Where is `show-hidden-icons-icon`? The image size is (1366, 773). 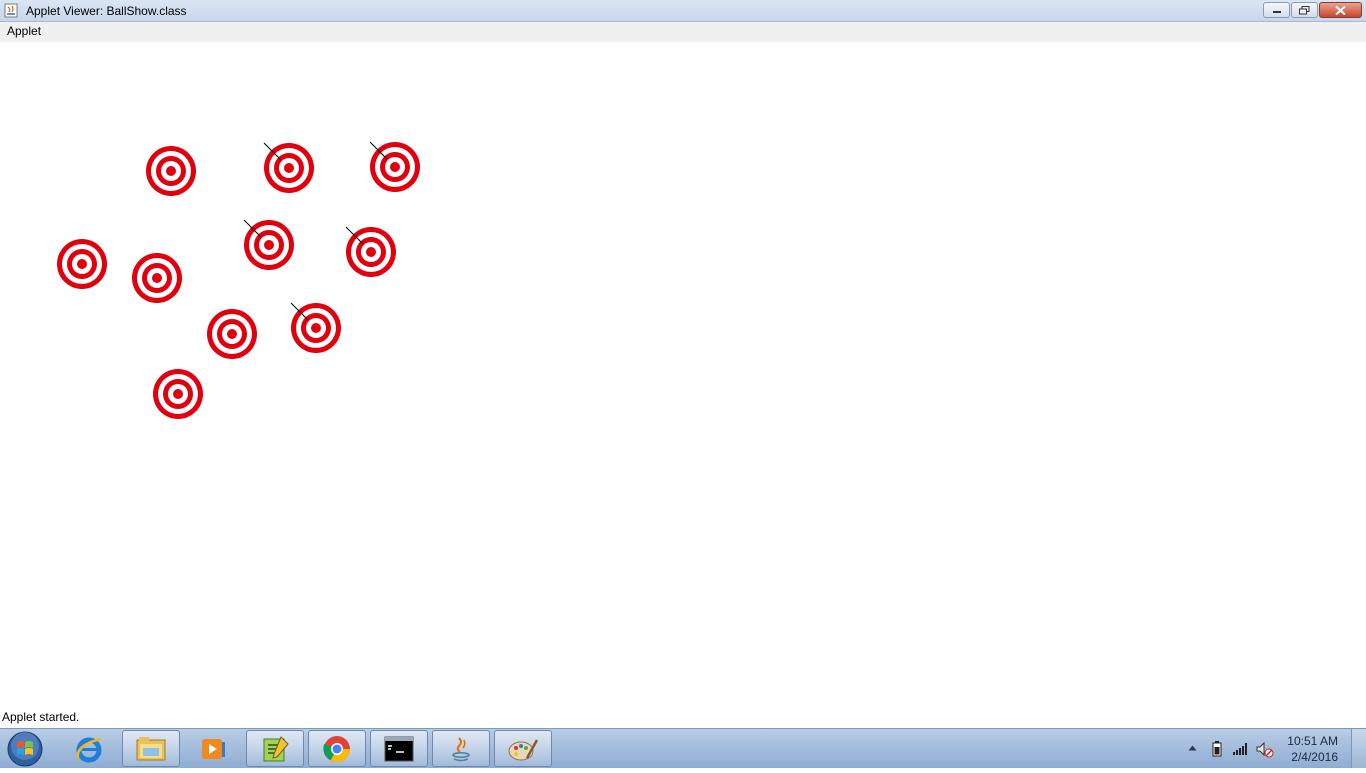 show-hidden-icons-icon is located at coordinates (1192, 748).